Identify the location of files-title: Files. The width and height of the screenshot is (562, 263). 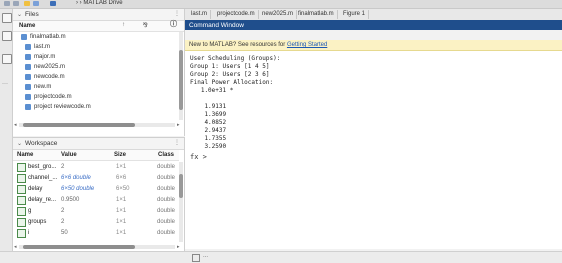
(32, 14).